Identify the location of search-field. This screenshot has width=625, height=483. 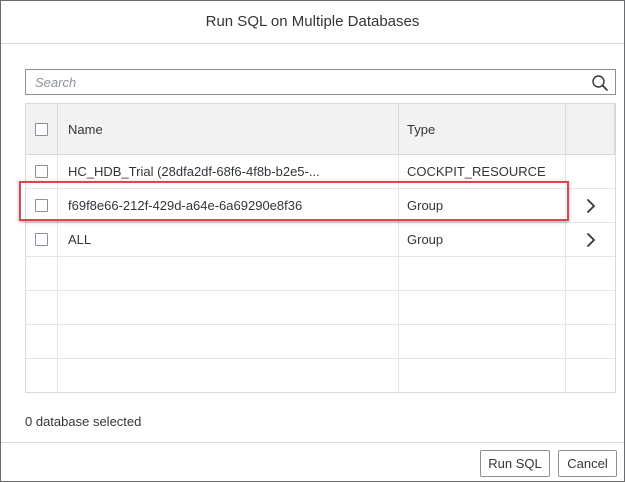
(320, 82).